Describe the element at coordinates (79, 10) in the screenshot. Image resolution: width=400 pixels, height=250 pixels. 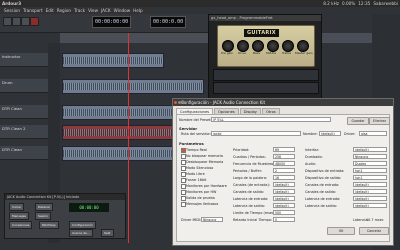
I see `menu-track: Track` at that location.